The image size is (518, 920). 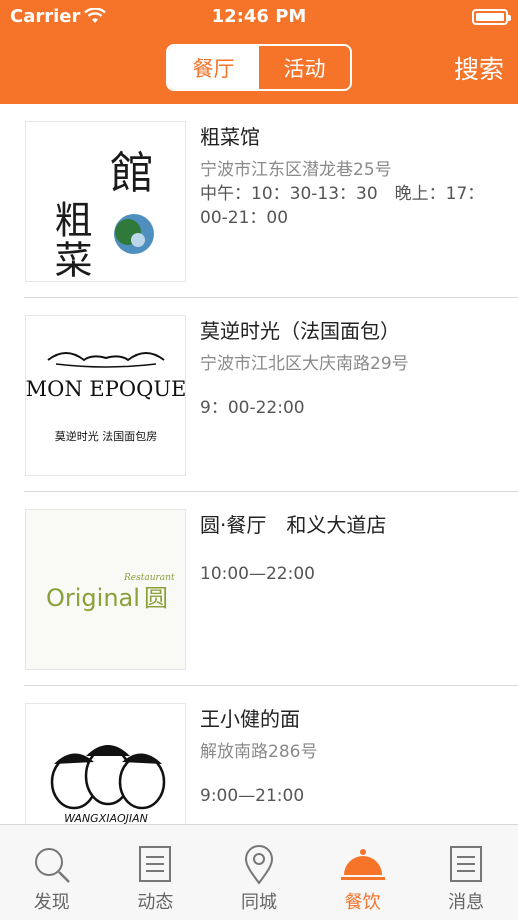 What do you see at coordinates (213, 67) in the screenshot?
I see `segment-restaurants: 餐厅` at bounding box center [213, 67].